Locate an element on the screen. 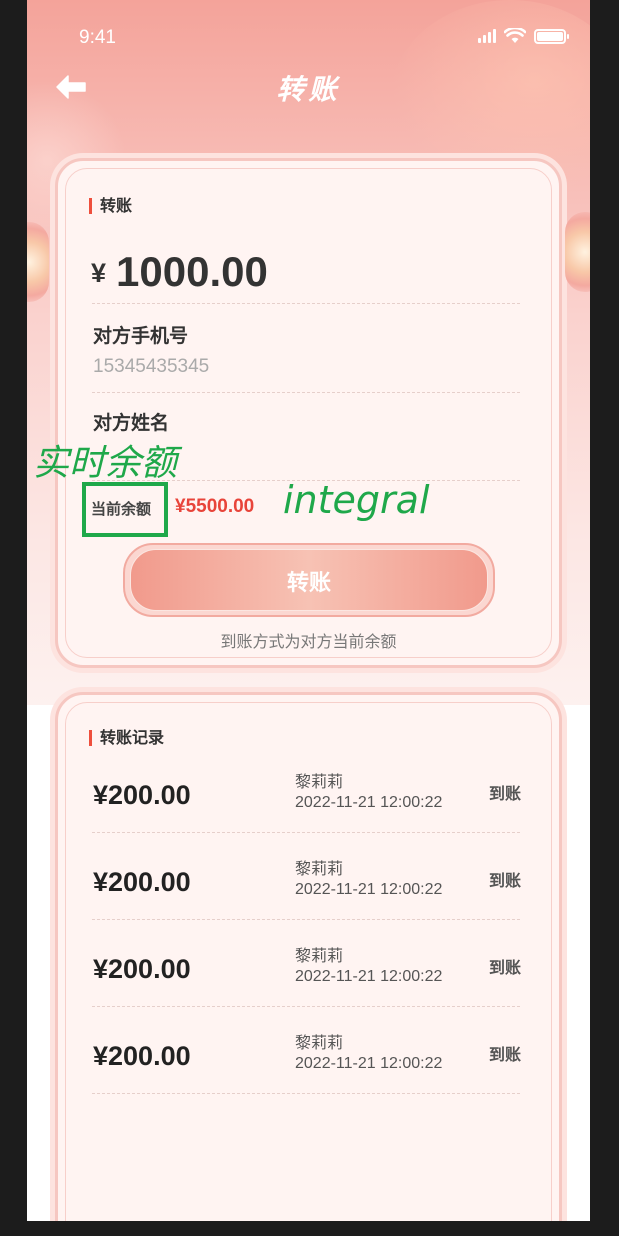  balance-value: ¥5500.00 is located at coordinates (215, 506).